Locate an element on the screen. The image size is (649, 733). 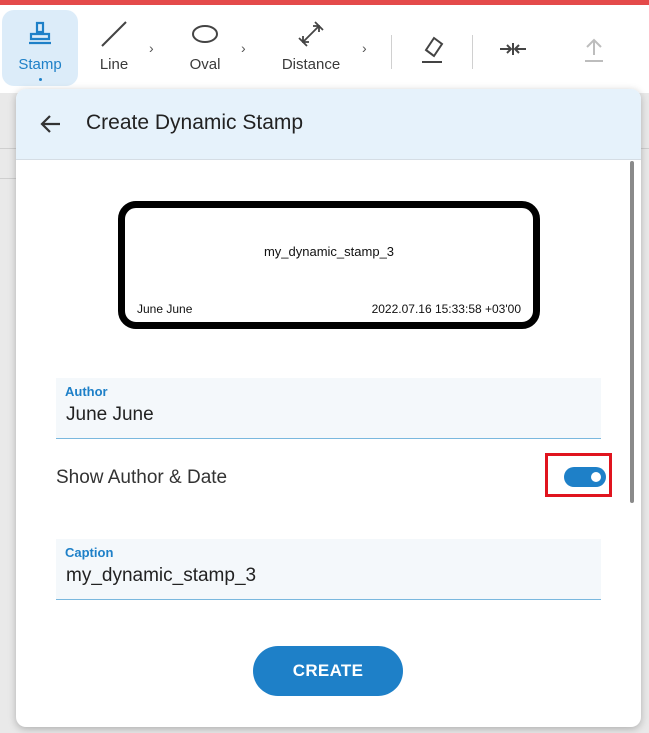
highlight-box is located at coordinates (578, 475).